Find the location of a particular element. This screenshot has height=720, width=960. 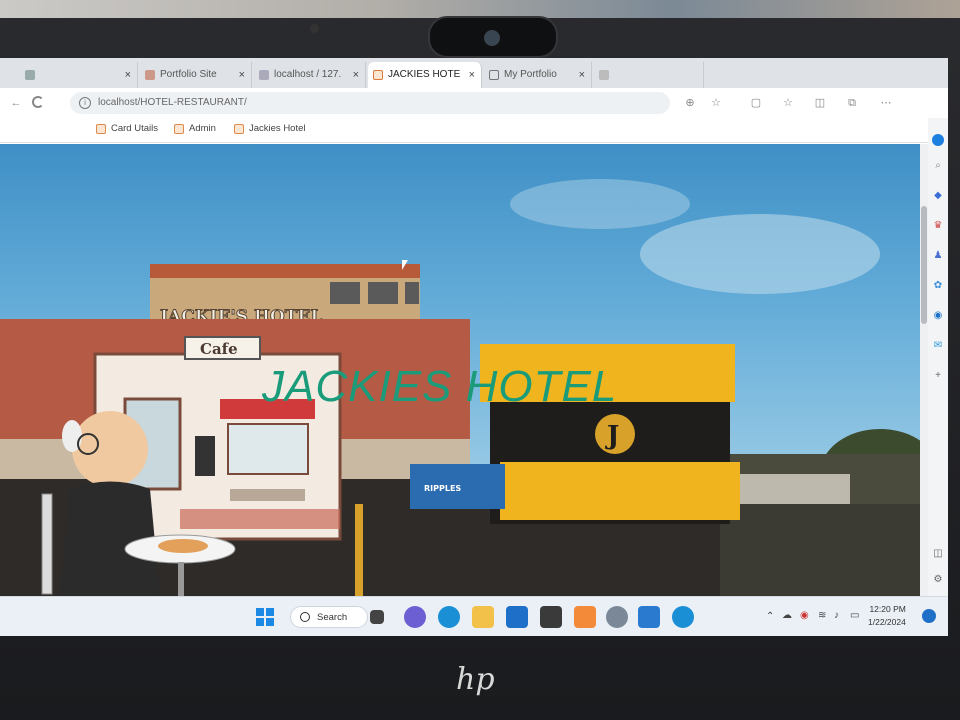

zoom-icon: ⊕ is located at coordinates (690, 103).